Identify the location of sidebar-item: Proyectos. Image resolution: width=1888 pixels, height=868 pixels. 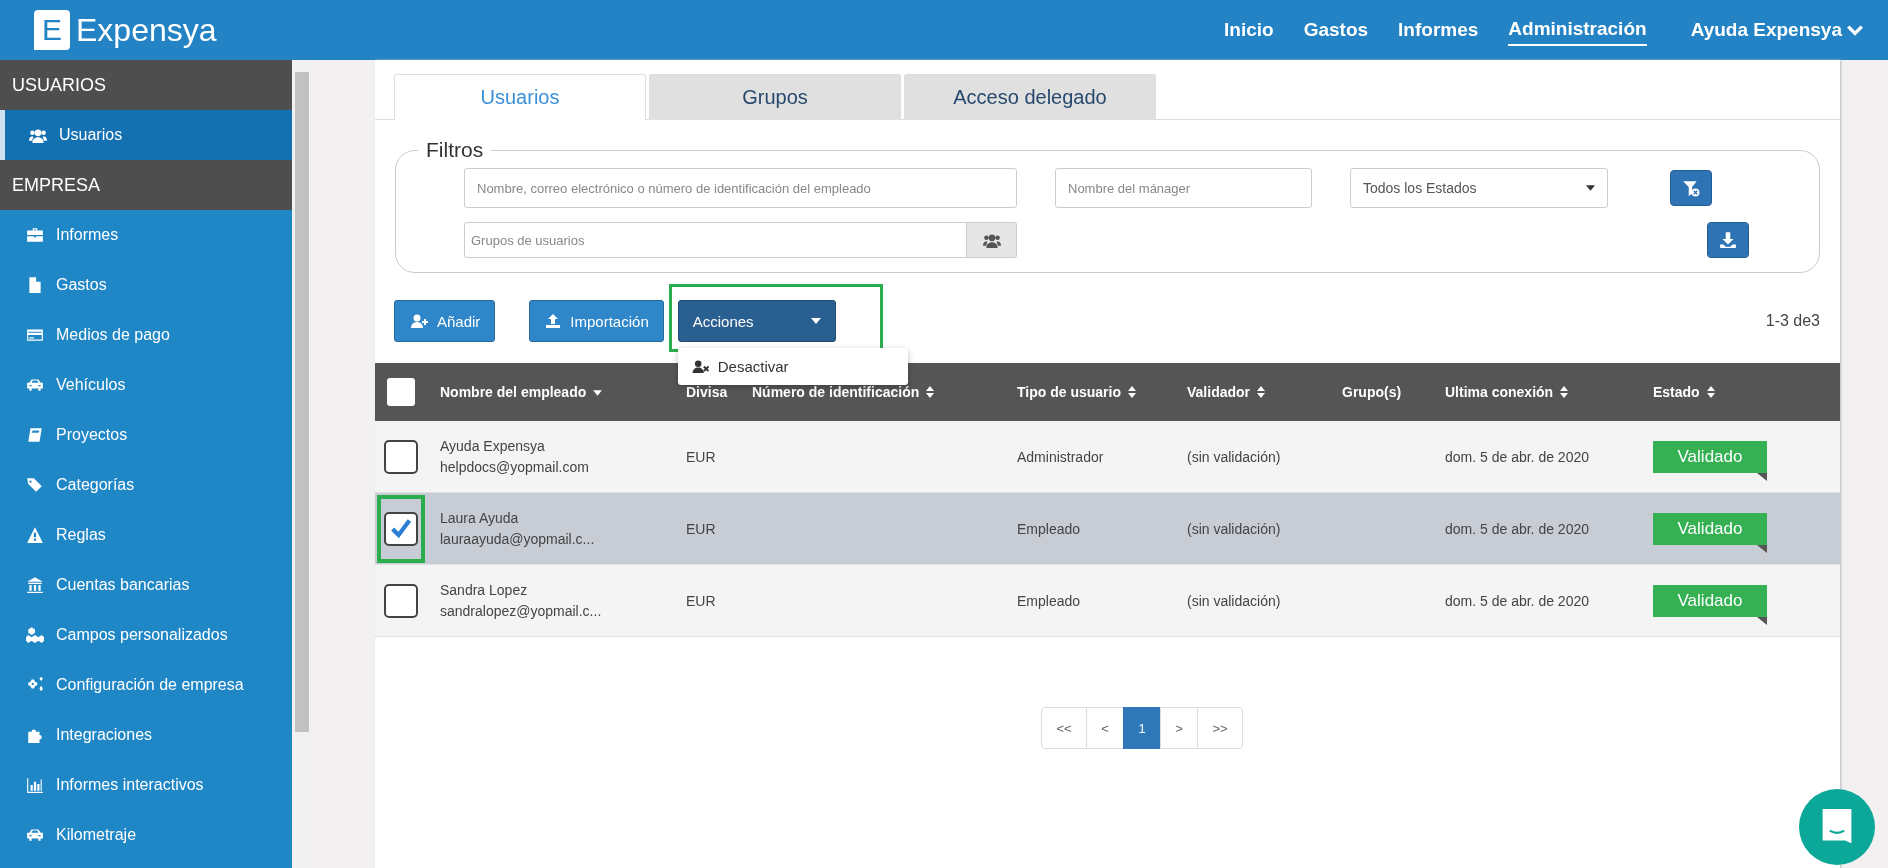
(146, 435).